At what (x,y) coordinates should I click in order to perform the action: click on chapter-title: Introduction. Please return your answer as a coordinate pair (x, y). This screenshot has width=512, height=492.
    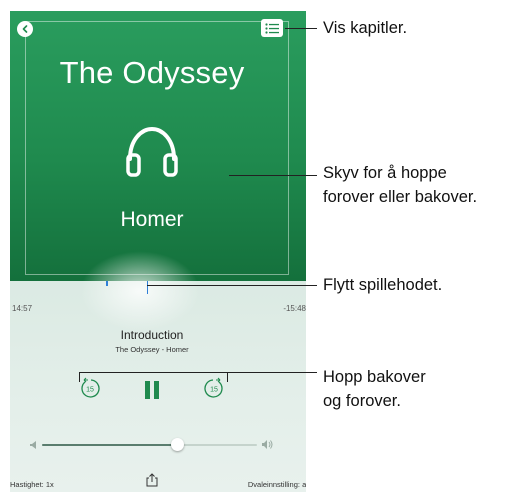
    Looking at the image, I should click on (152, 335).